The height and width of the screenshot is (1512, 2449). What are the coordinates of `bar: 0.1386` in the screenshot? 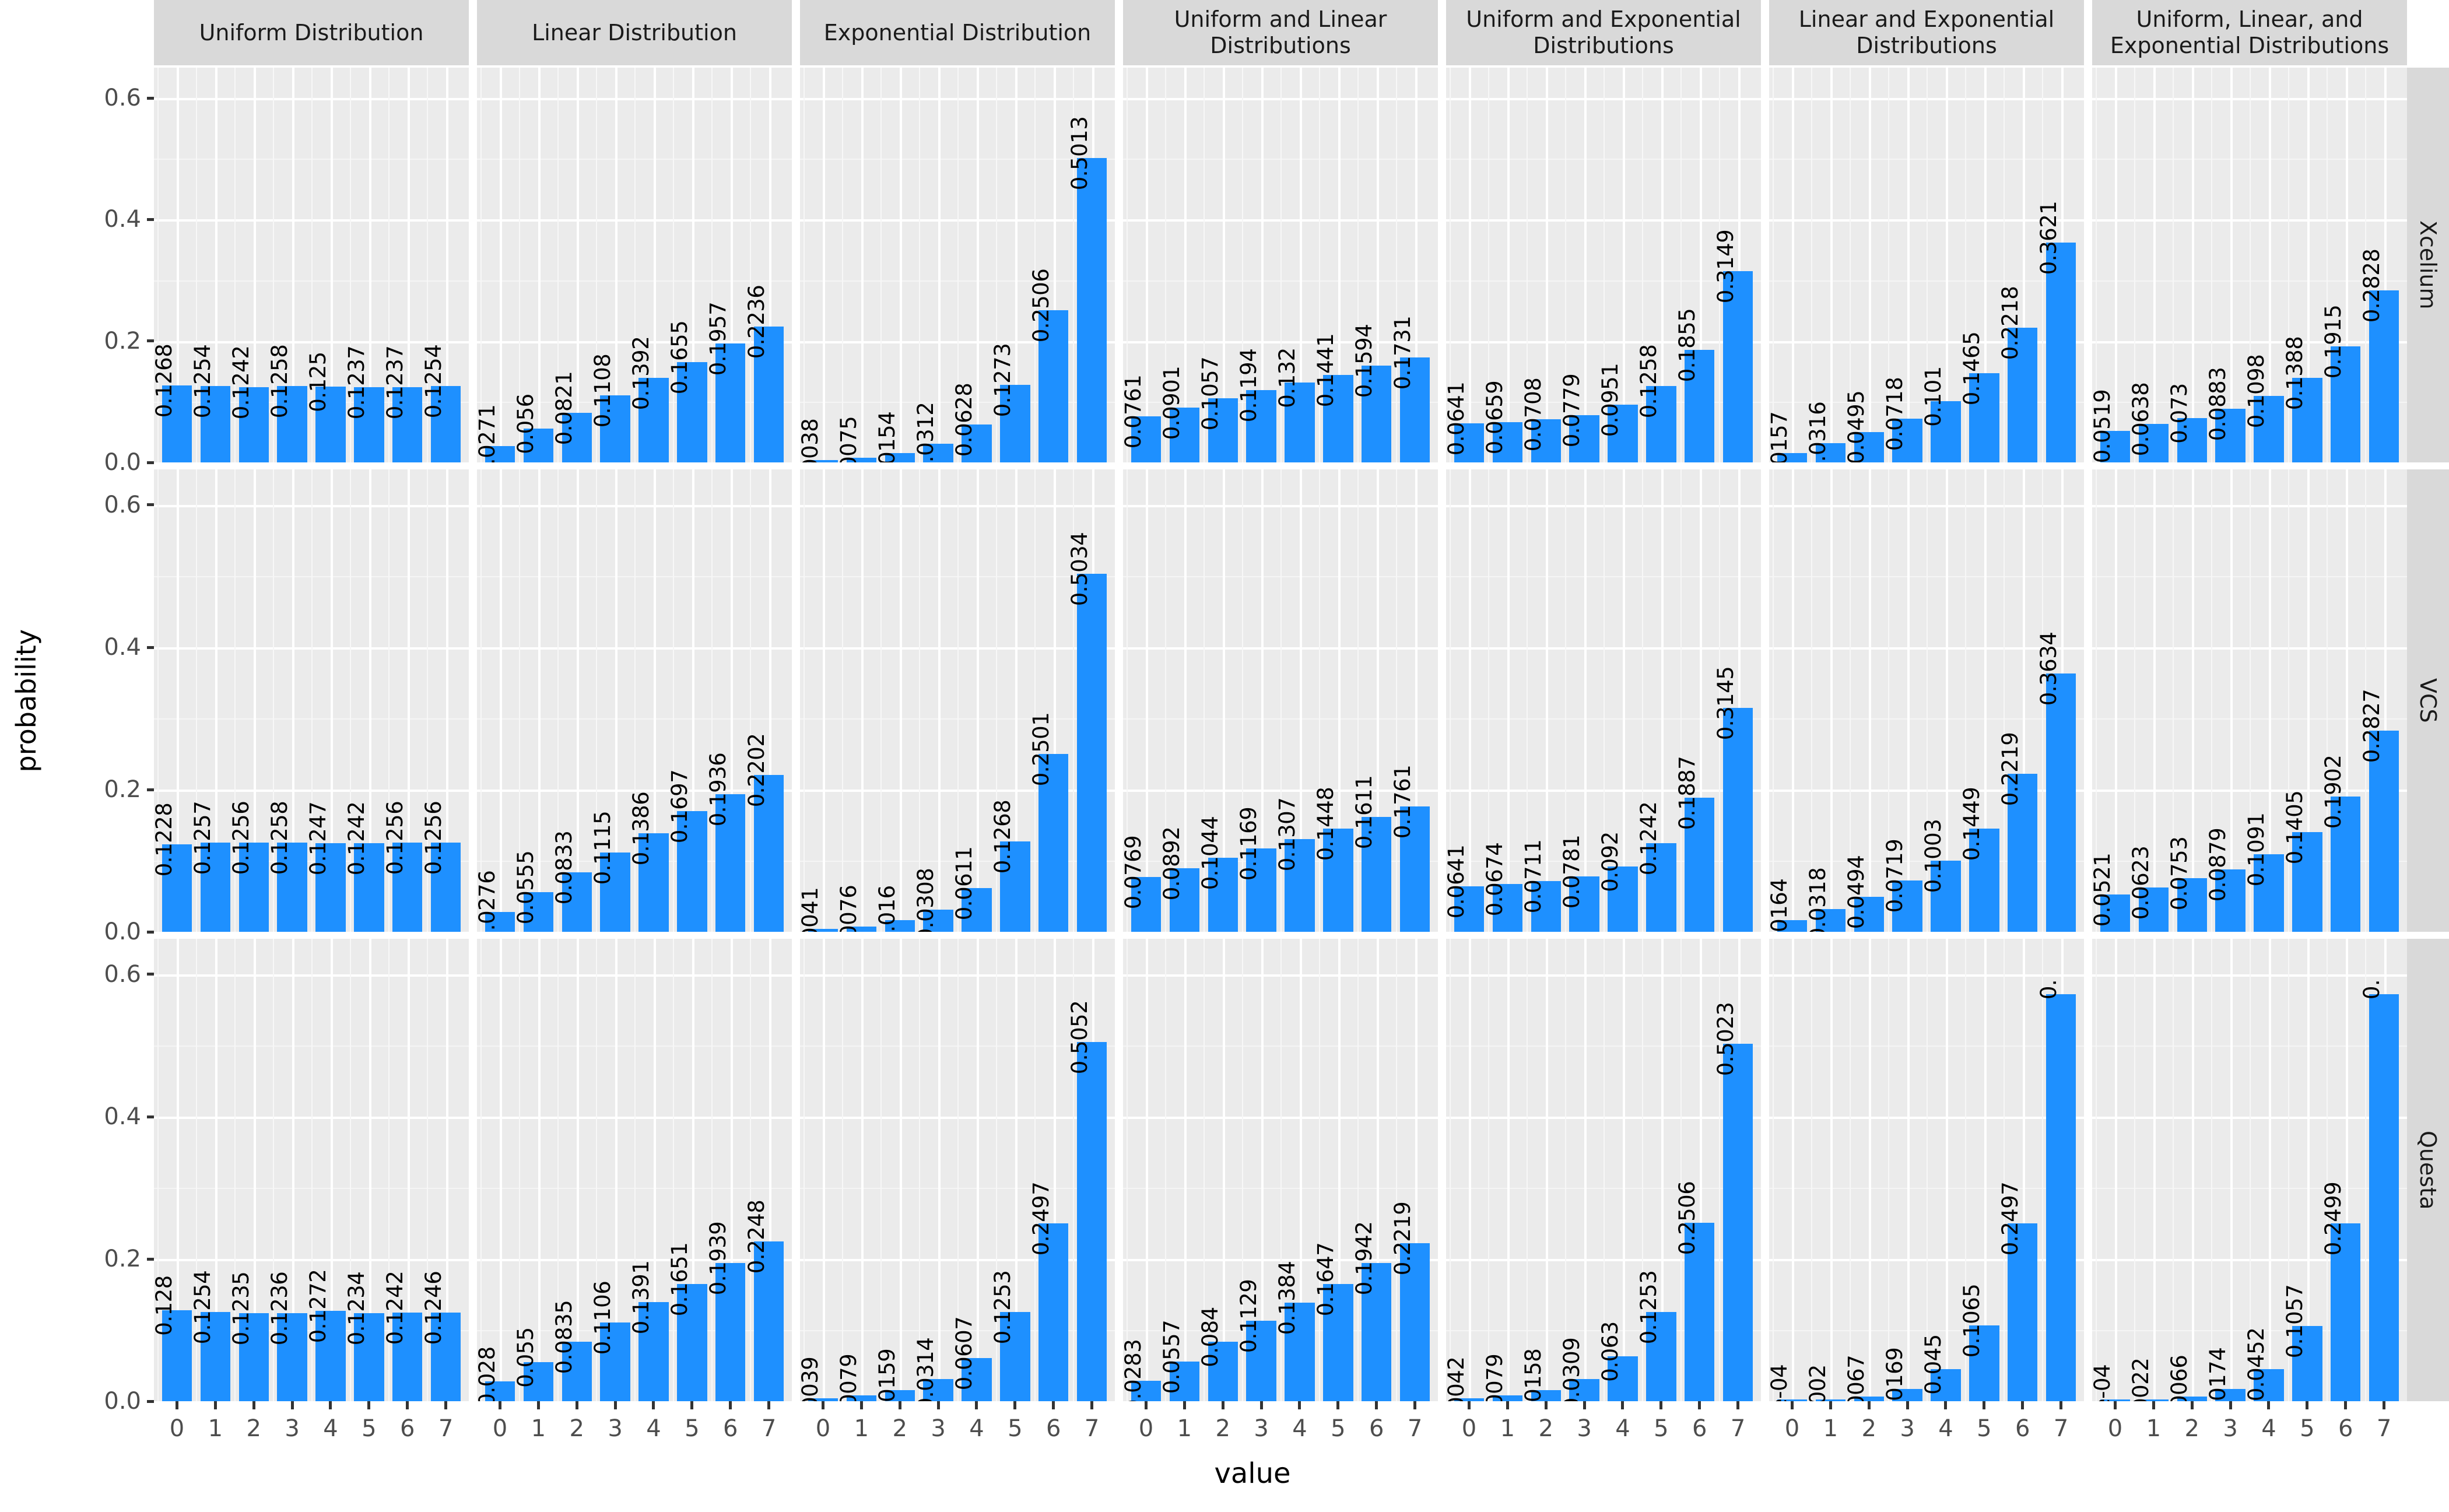 It's located at (649, 862).